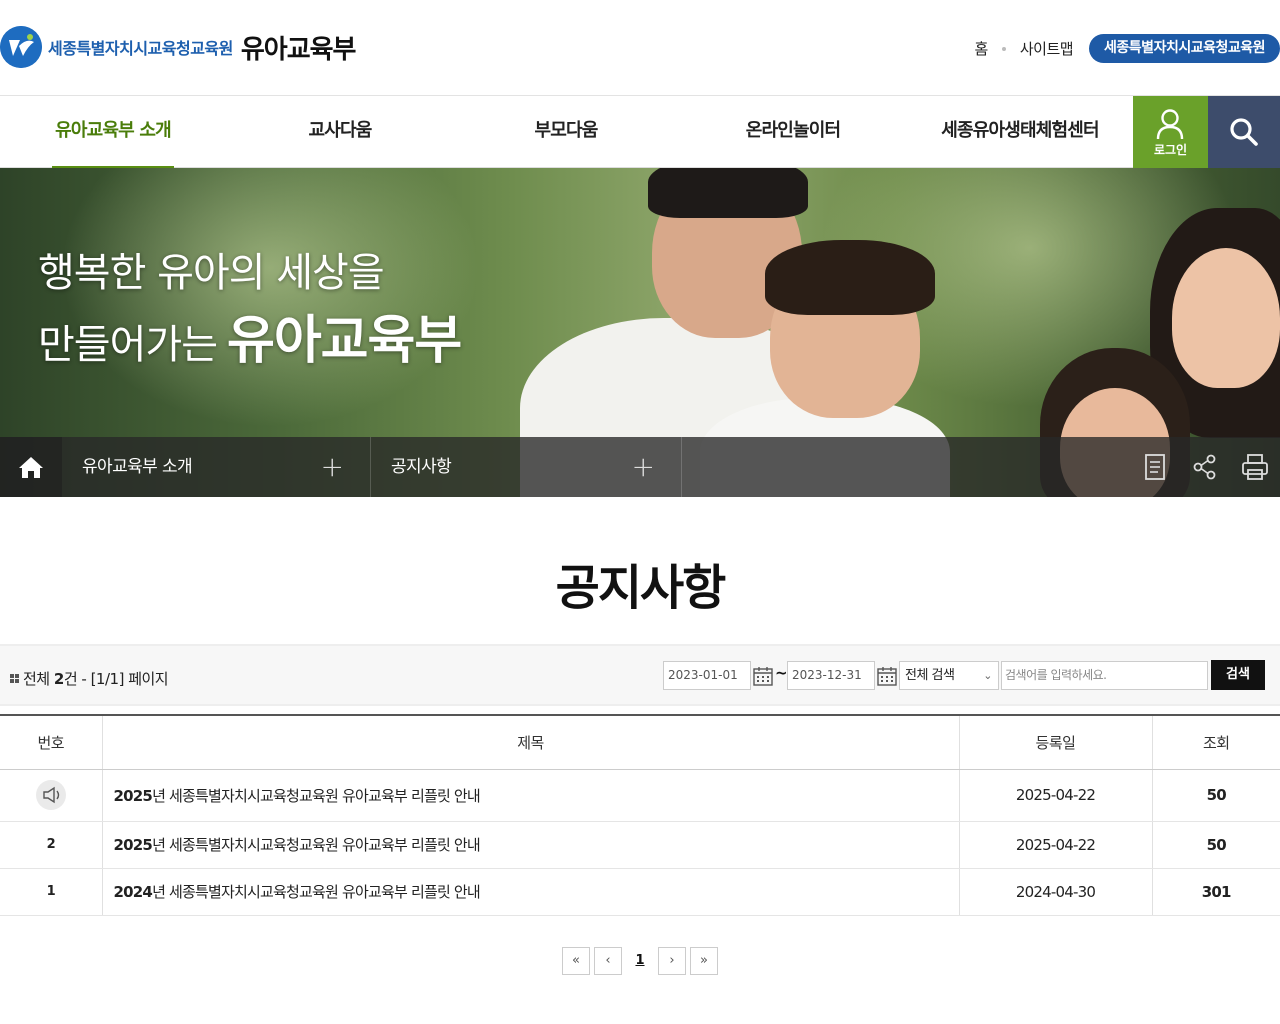  What do you see at coordinates (640, 48) in the screenshot?
I see `top-header: 세종특별자치시교육청교육원 유아교육부 홈 사이트맵 세종특별자치시교육청교육원` at bounding box center [640, 48].